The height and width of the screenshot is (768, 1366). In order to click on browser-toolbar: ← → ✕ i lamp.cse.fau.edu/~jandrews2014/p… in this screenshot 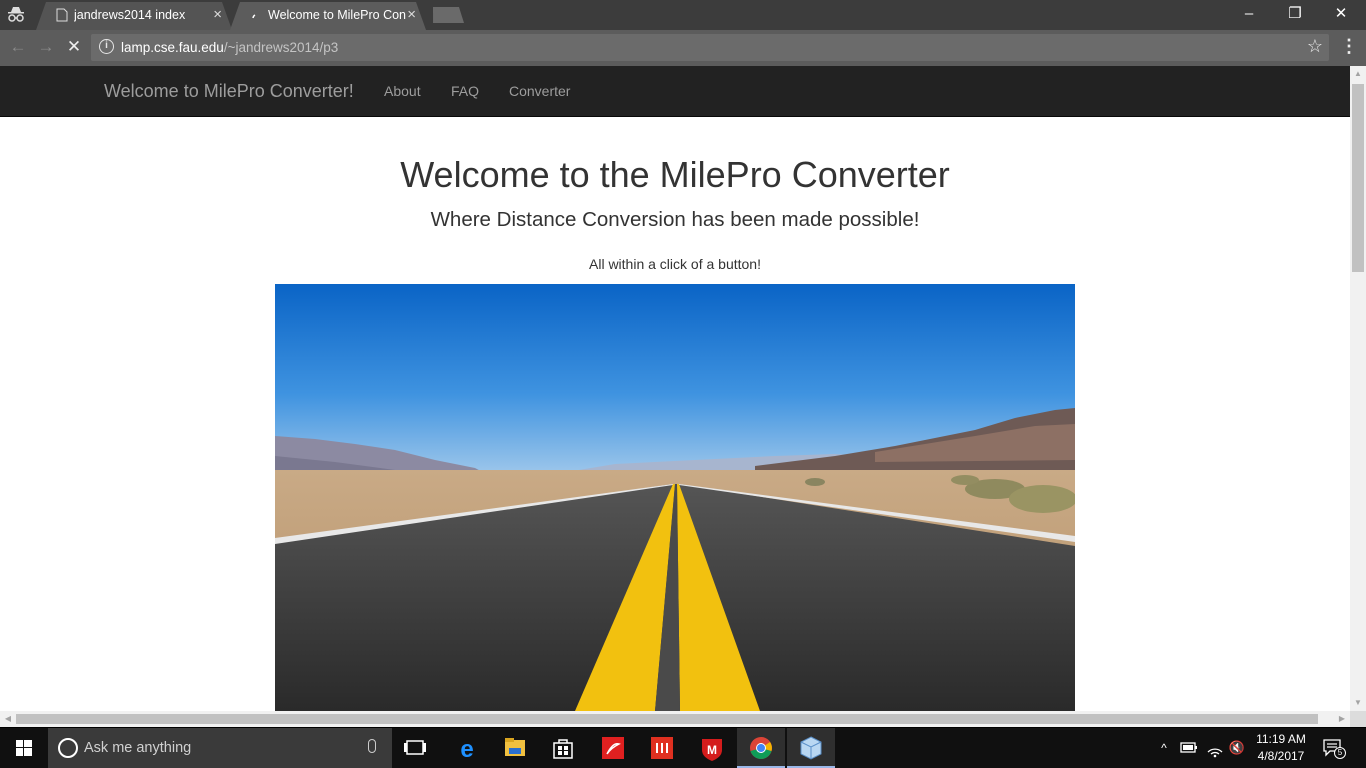, I will do `click(683, 48)`.